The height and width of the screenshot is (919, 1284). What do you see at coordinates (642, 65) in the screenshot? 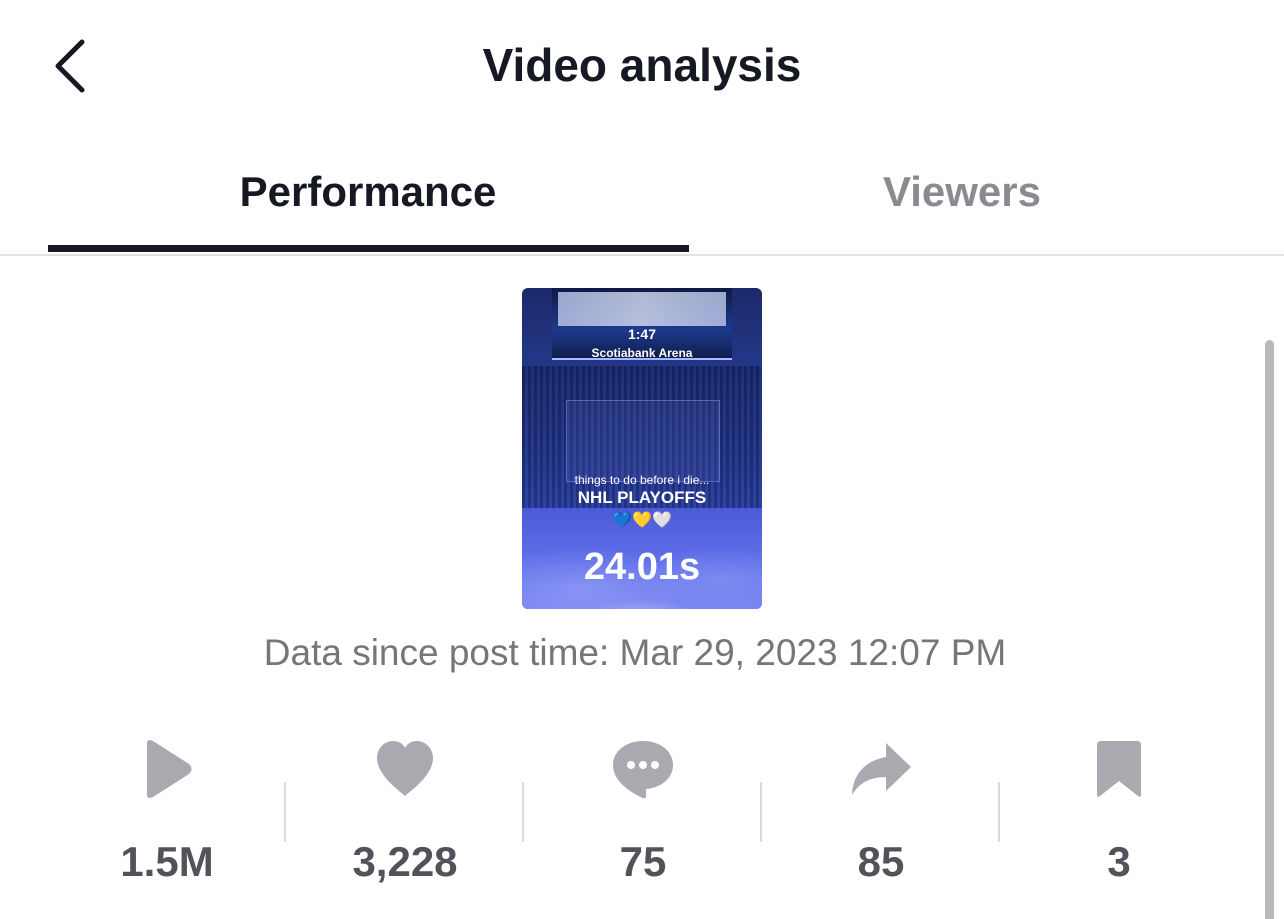
I see `page-title: Video analysis` at bounding box center [642, 65].